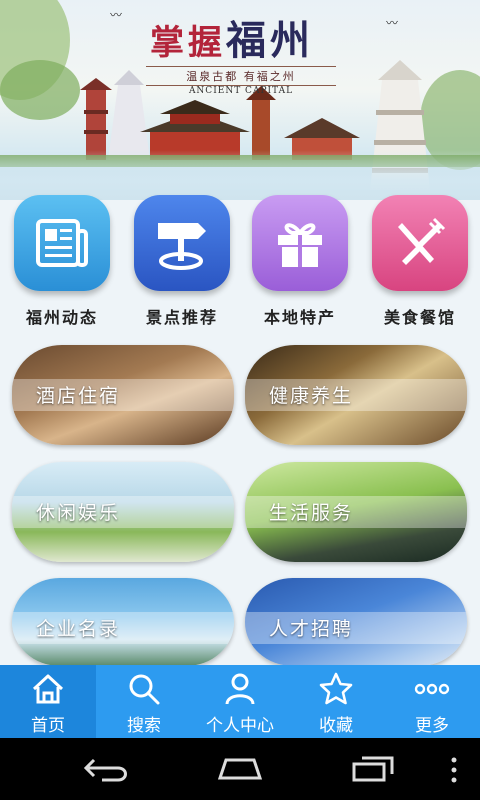 The width and height of the screenshot is (480, 800). I want to click on category-label: 本地特产, so click(299, 317).